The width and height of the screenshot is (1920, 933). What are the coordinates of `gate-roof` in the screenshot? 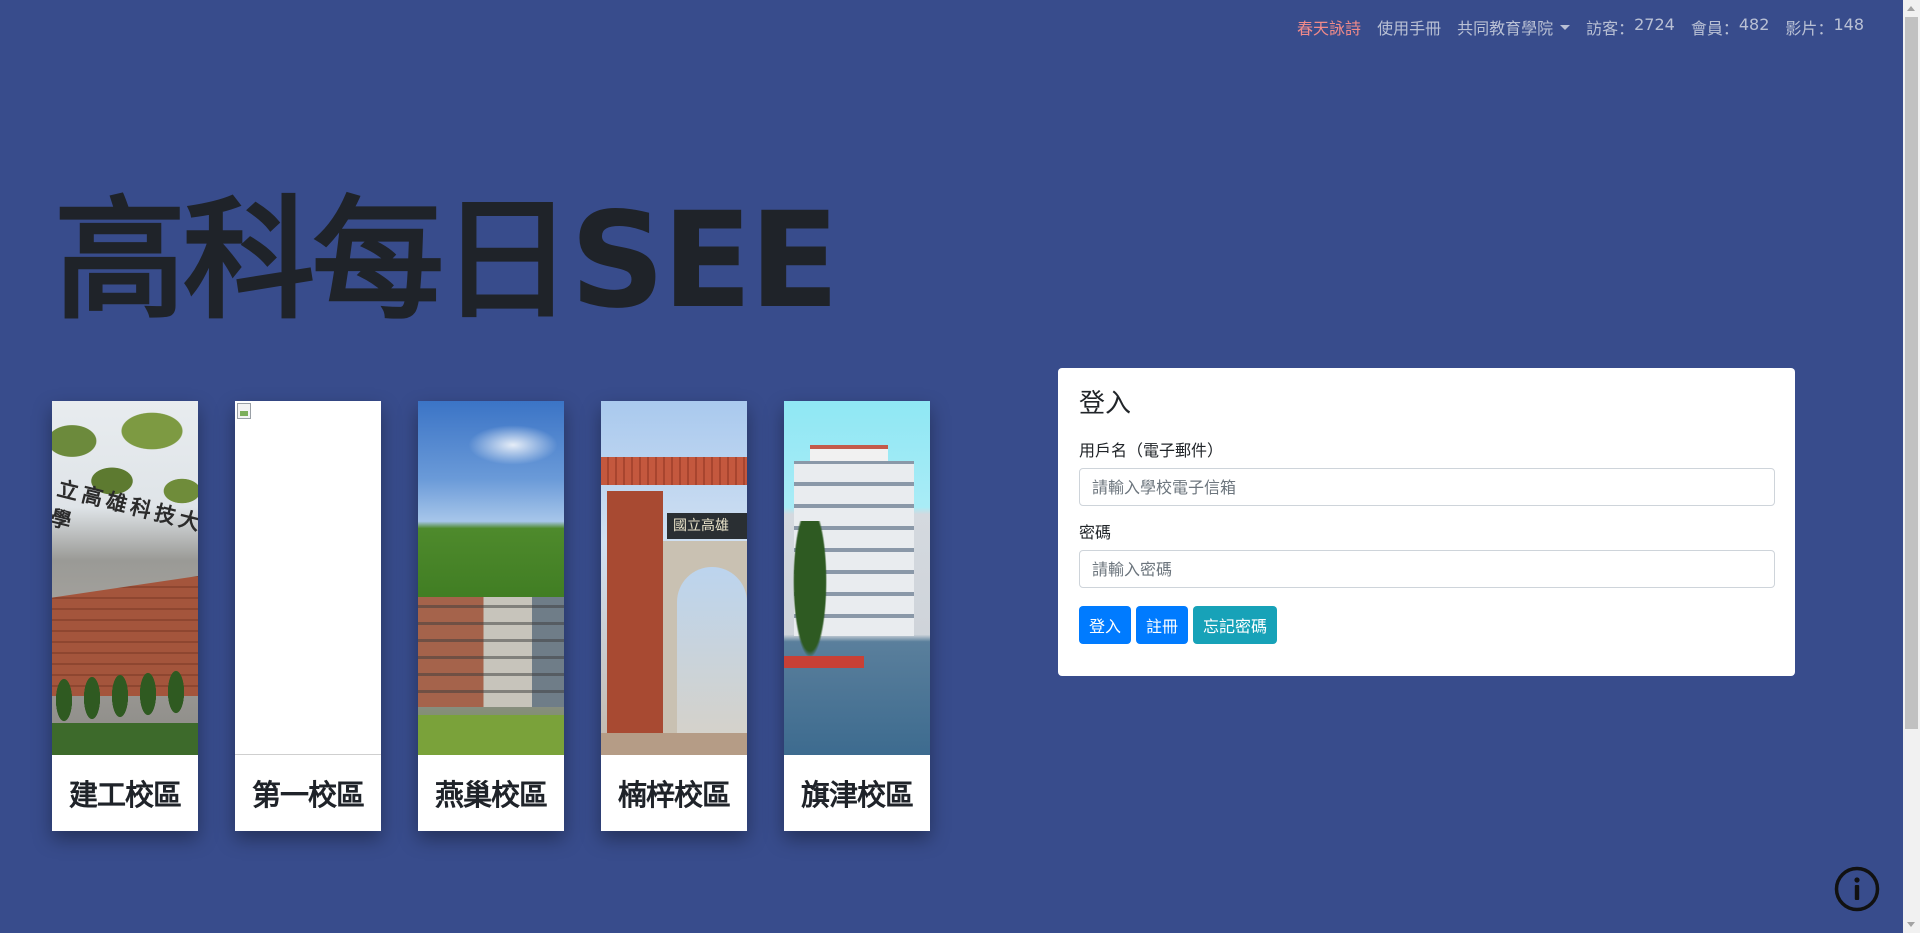 It's located at (674, 471).